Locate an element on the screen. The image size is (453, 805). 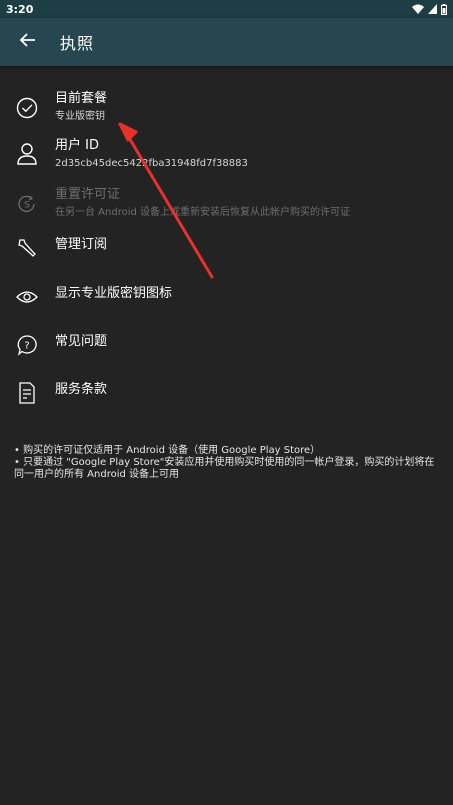
restore-icon: S is located at coordinates (27, 204).